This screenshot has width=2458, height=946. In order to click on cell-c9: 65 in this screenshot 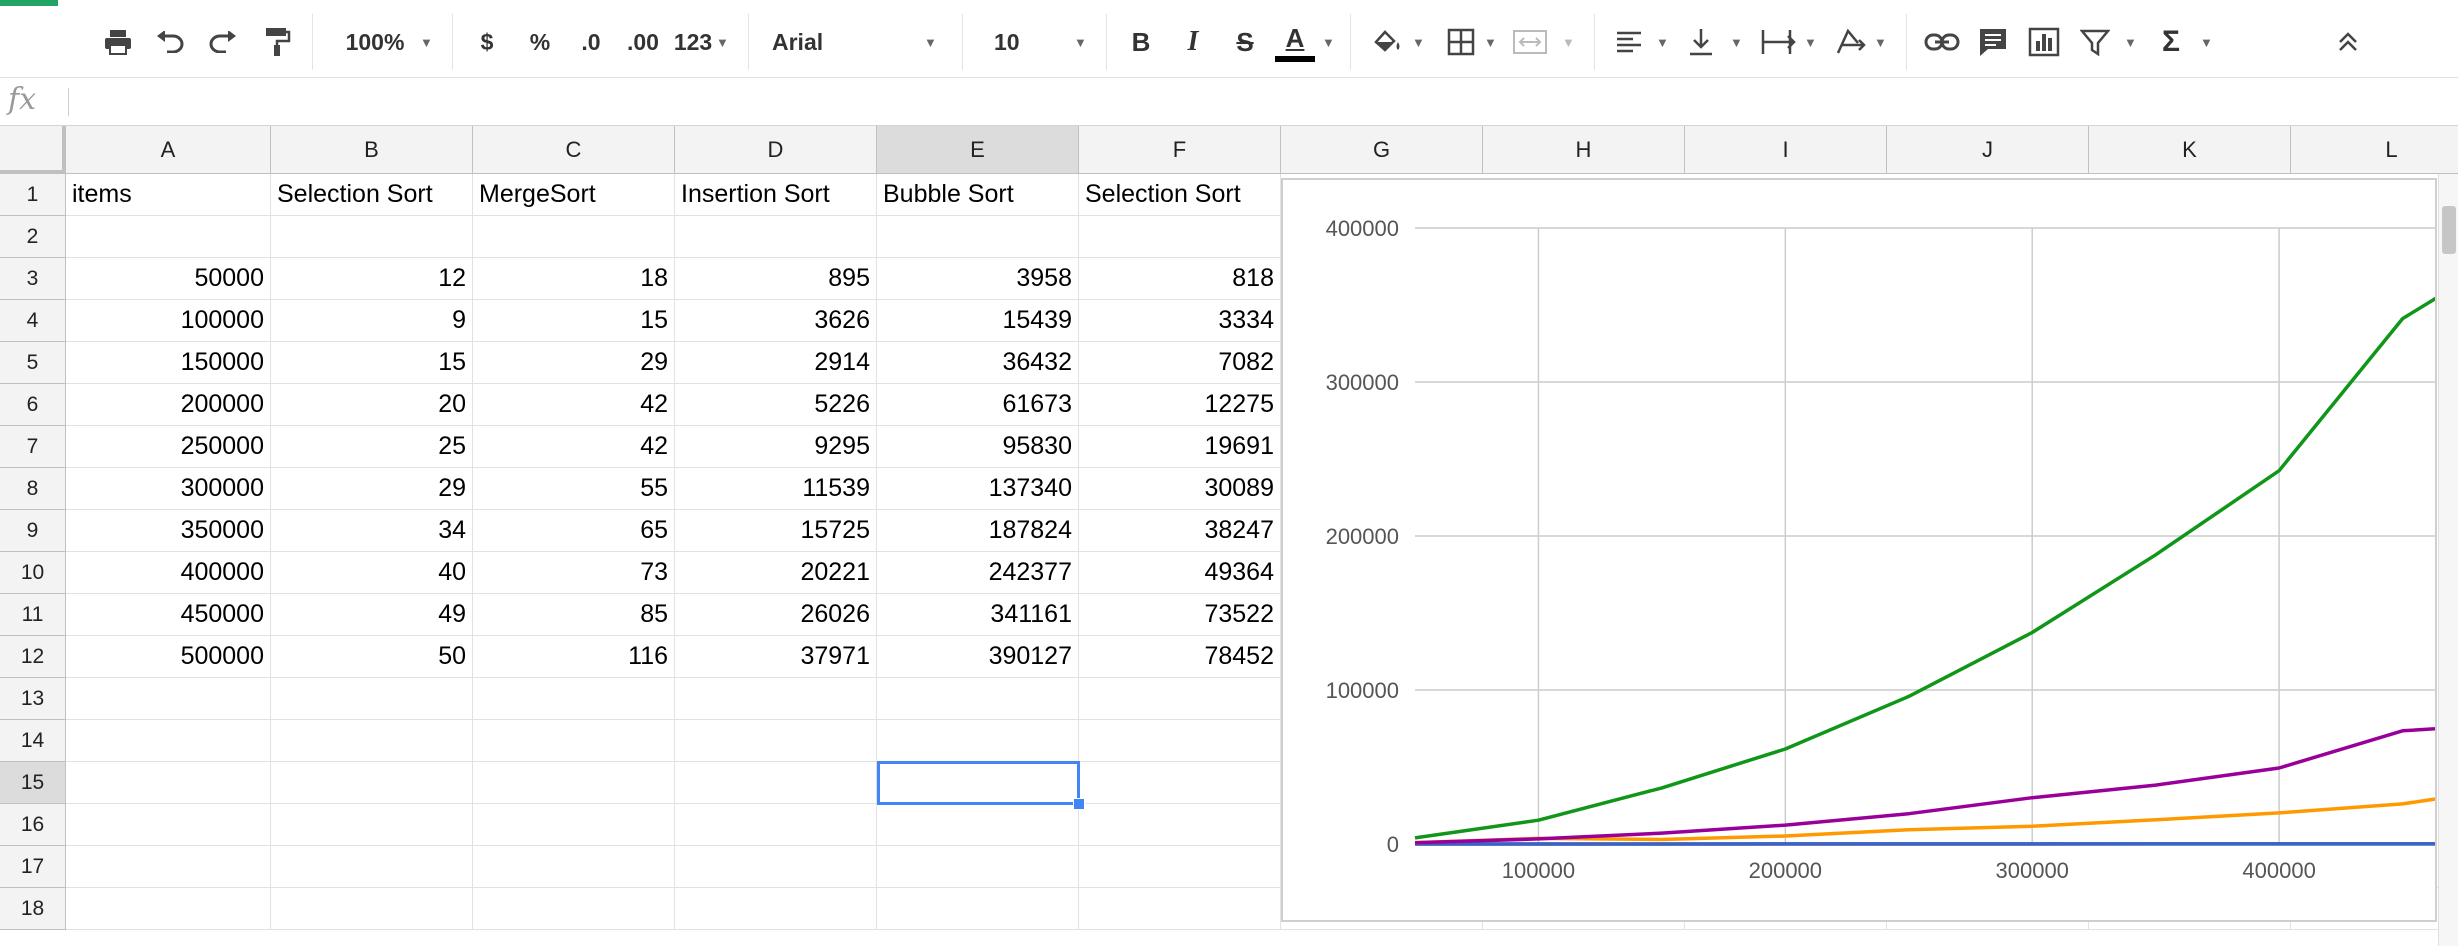, I will do `click(574, 531)`.